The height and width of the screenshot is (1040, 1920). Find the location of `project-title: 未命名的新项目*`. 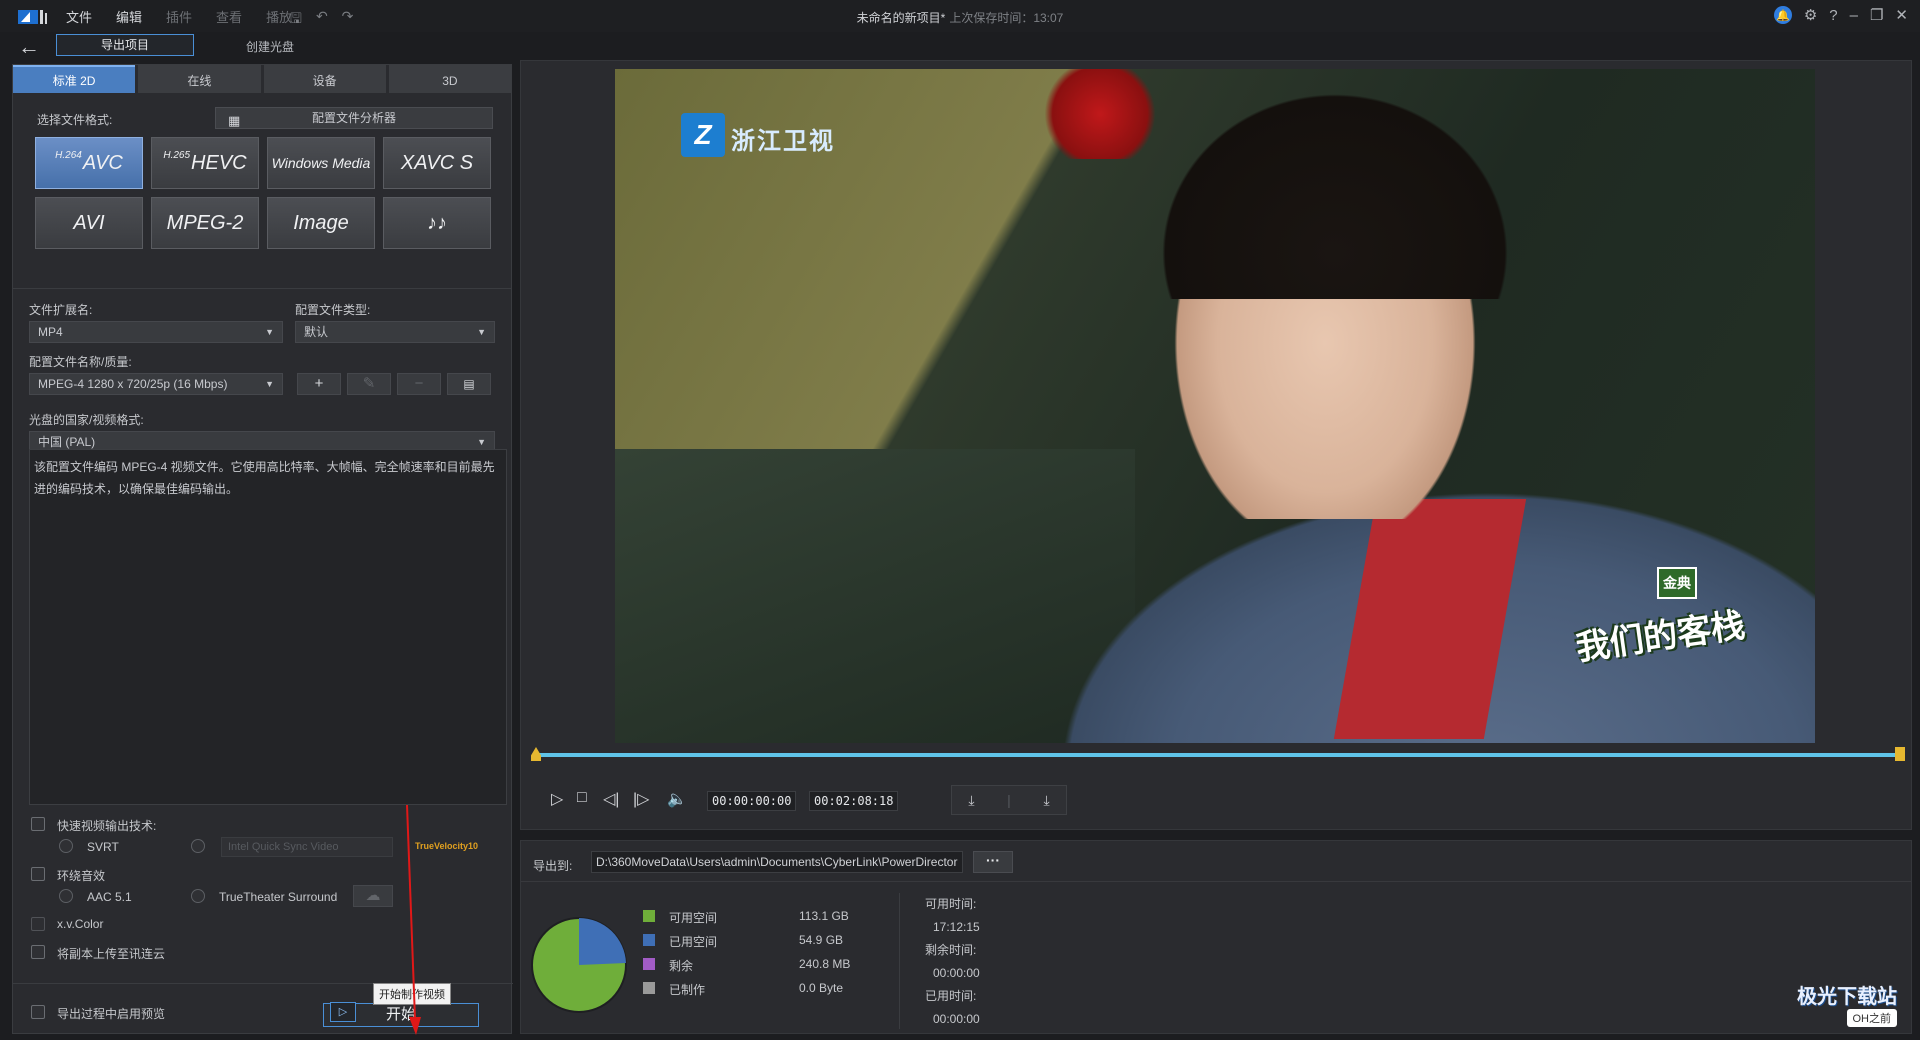

project-title: 未命名的新项目* is located at coordinates (901, 18).